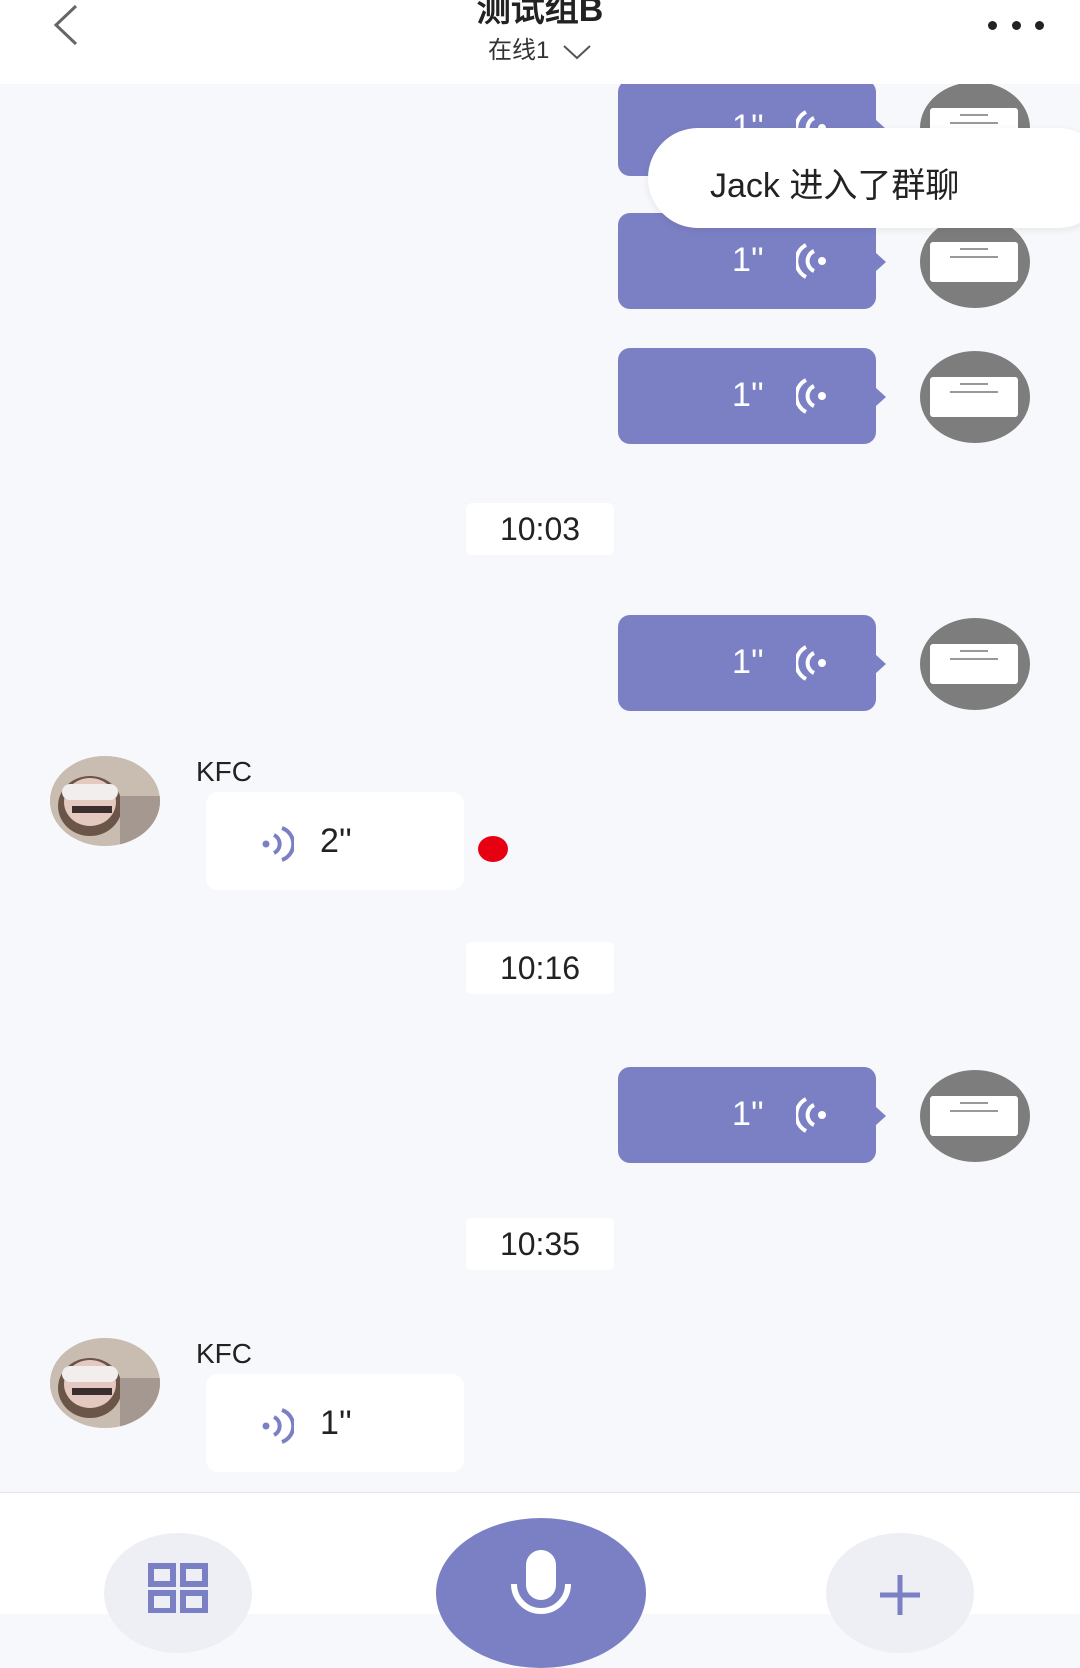 This screenshot has width=1080, height=1668. I want to click on timestamp: 10:35, so click(540, 1244).